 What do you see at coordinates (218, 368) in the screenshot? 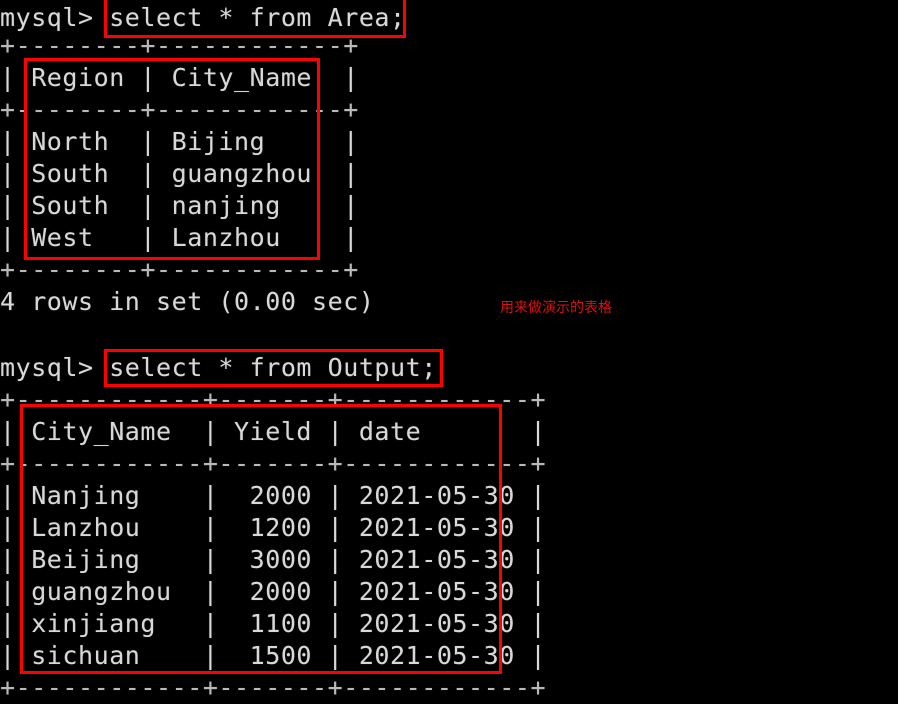
I see `command-line-select-output: mysql> select * from Output;` at bounding box center [218, 368].